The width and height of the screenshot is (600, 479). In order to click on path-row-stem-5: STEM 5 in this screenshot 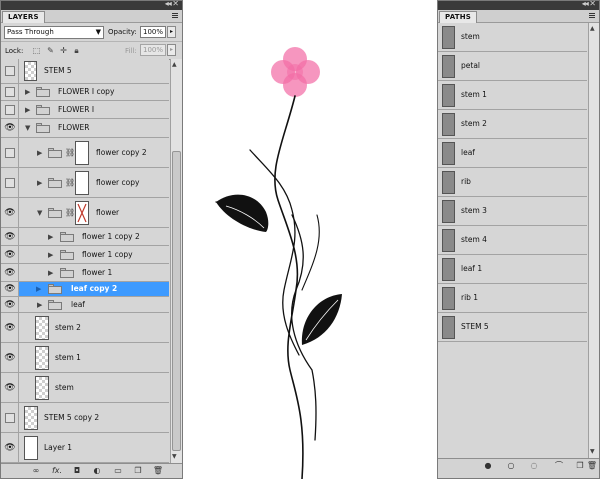, I will do `click(512, 327)`.